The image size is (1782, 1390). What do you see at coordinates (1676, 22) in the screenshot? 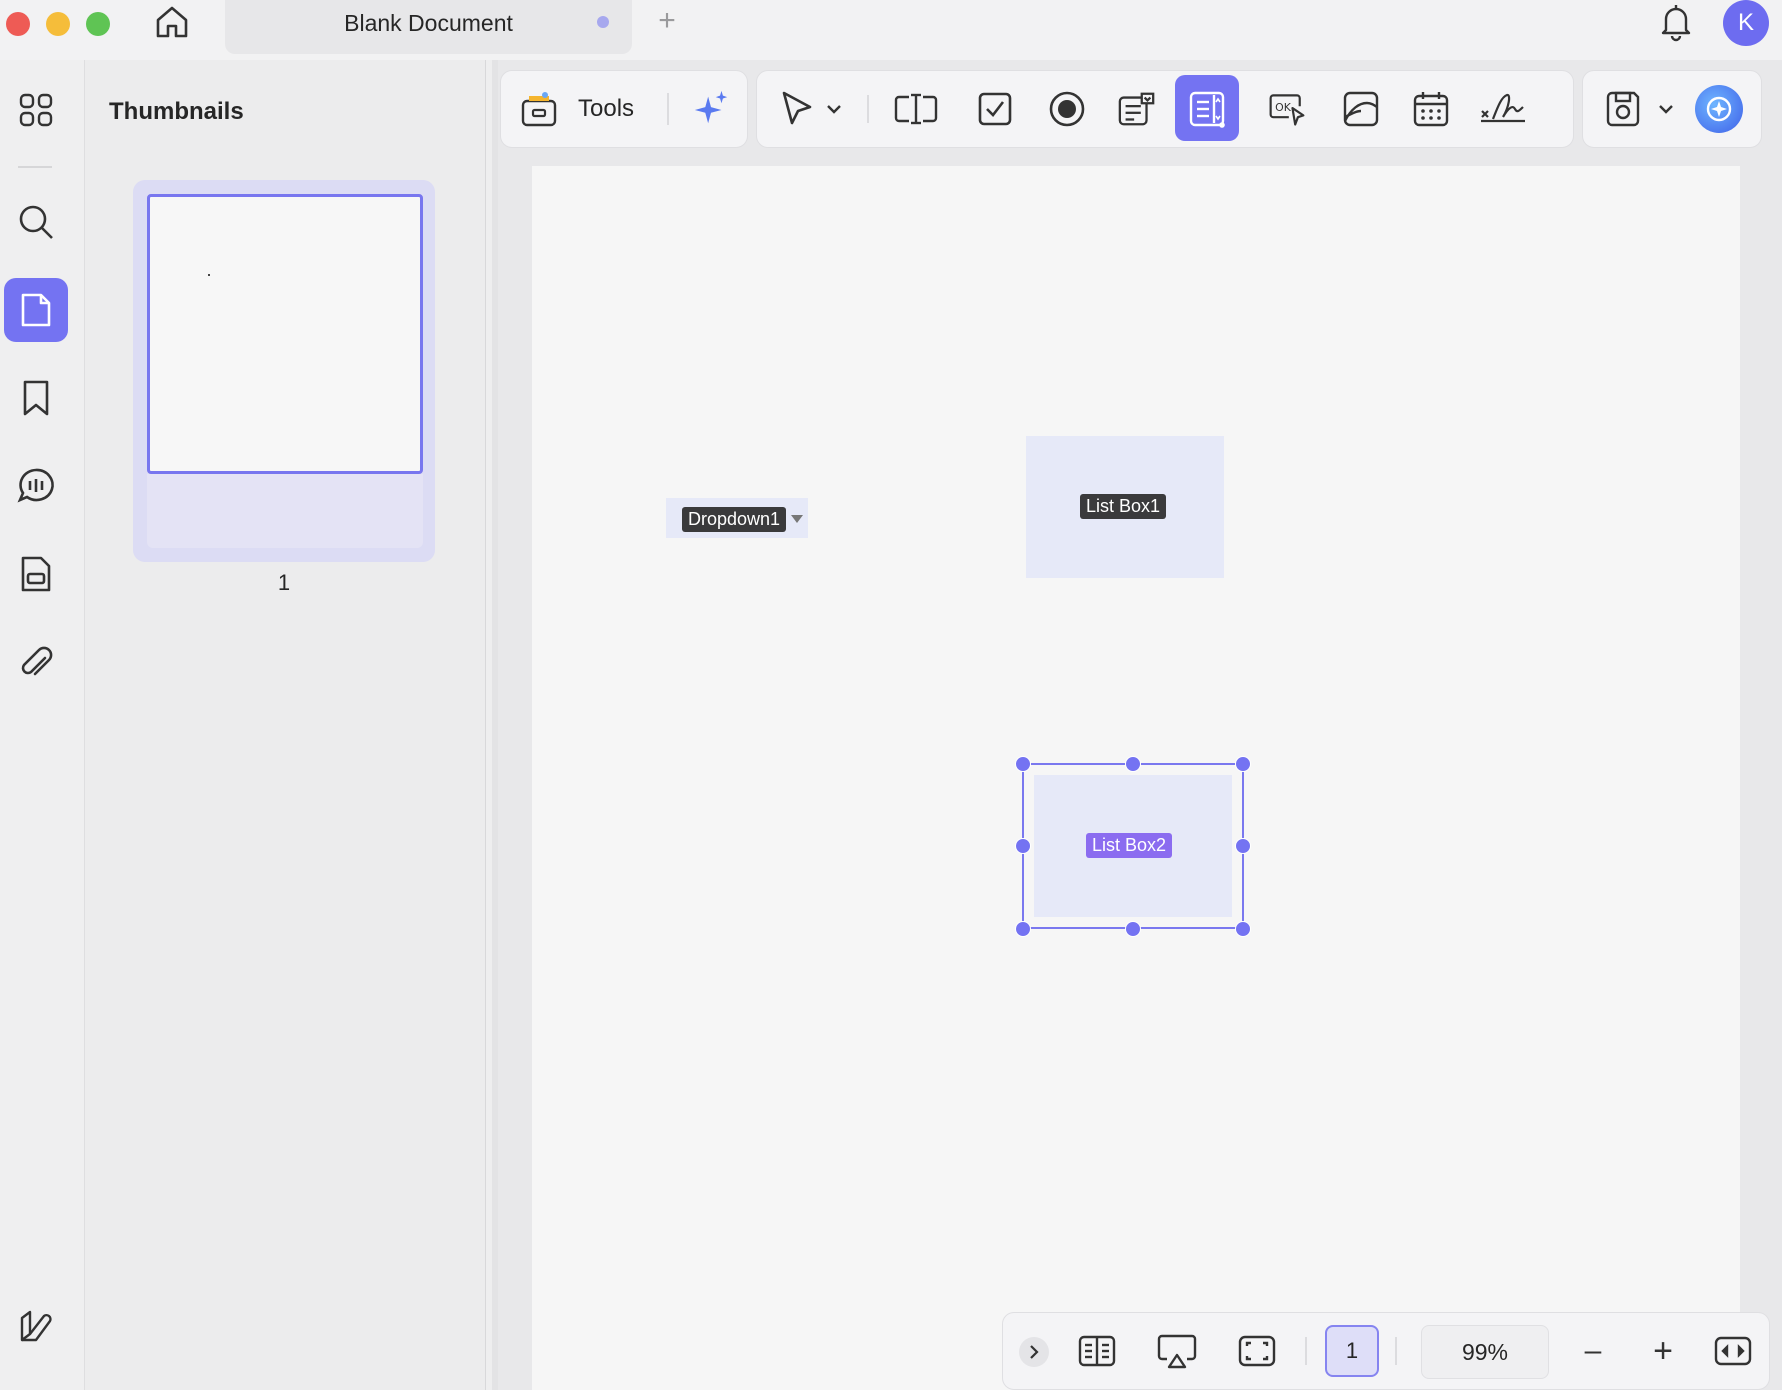
I see `bell-icon` at bounding box center [1676, 22].